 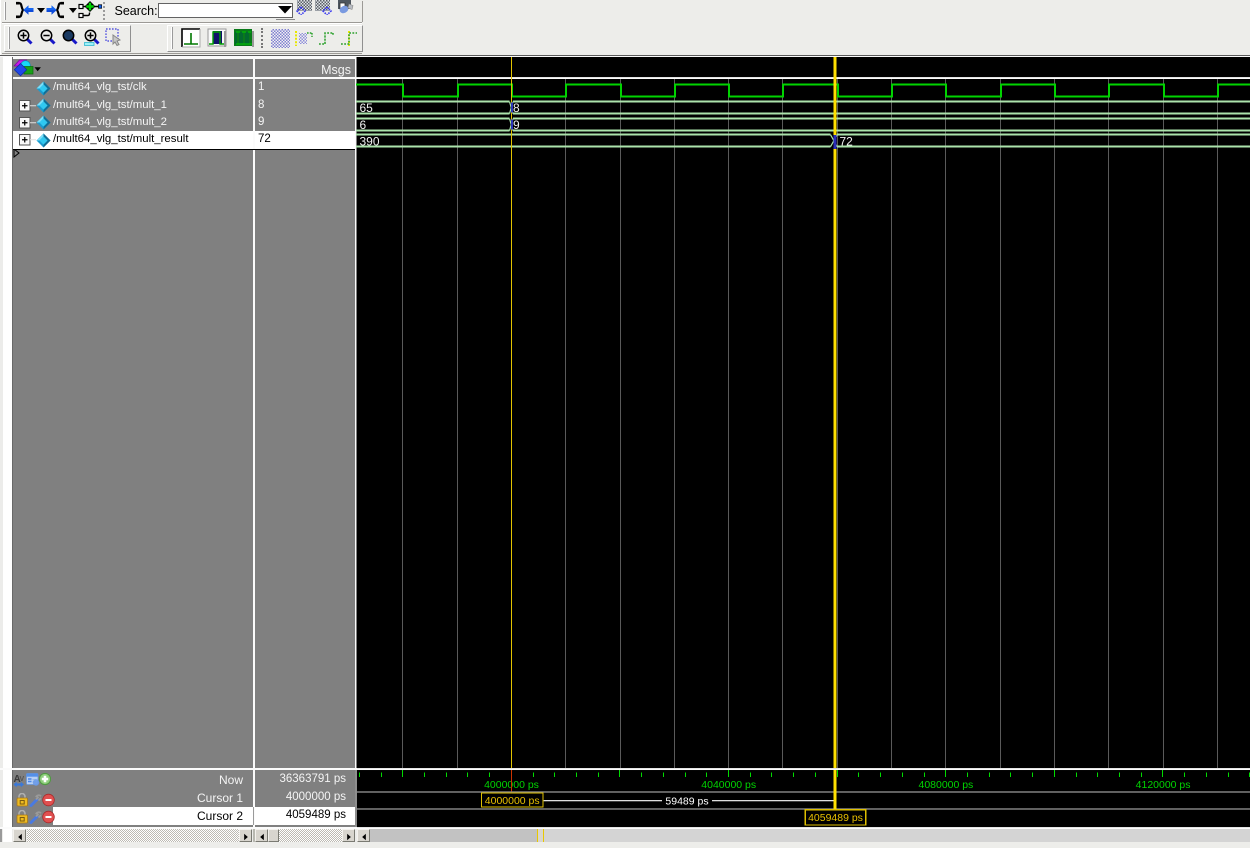 I want to click on svg-text: V, so click(x=22, y=779).